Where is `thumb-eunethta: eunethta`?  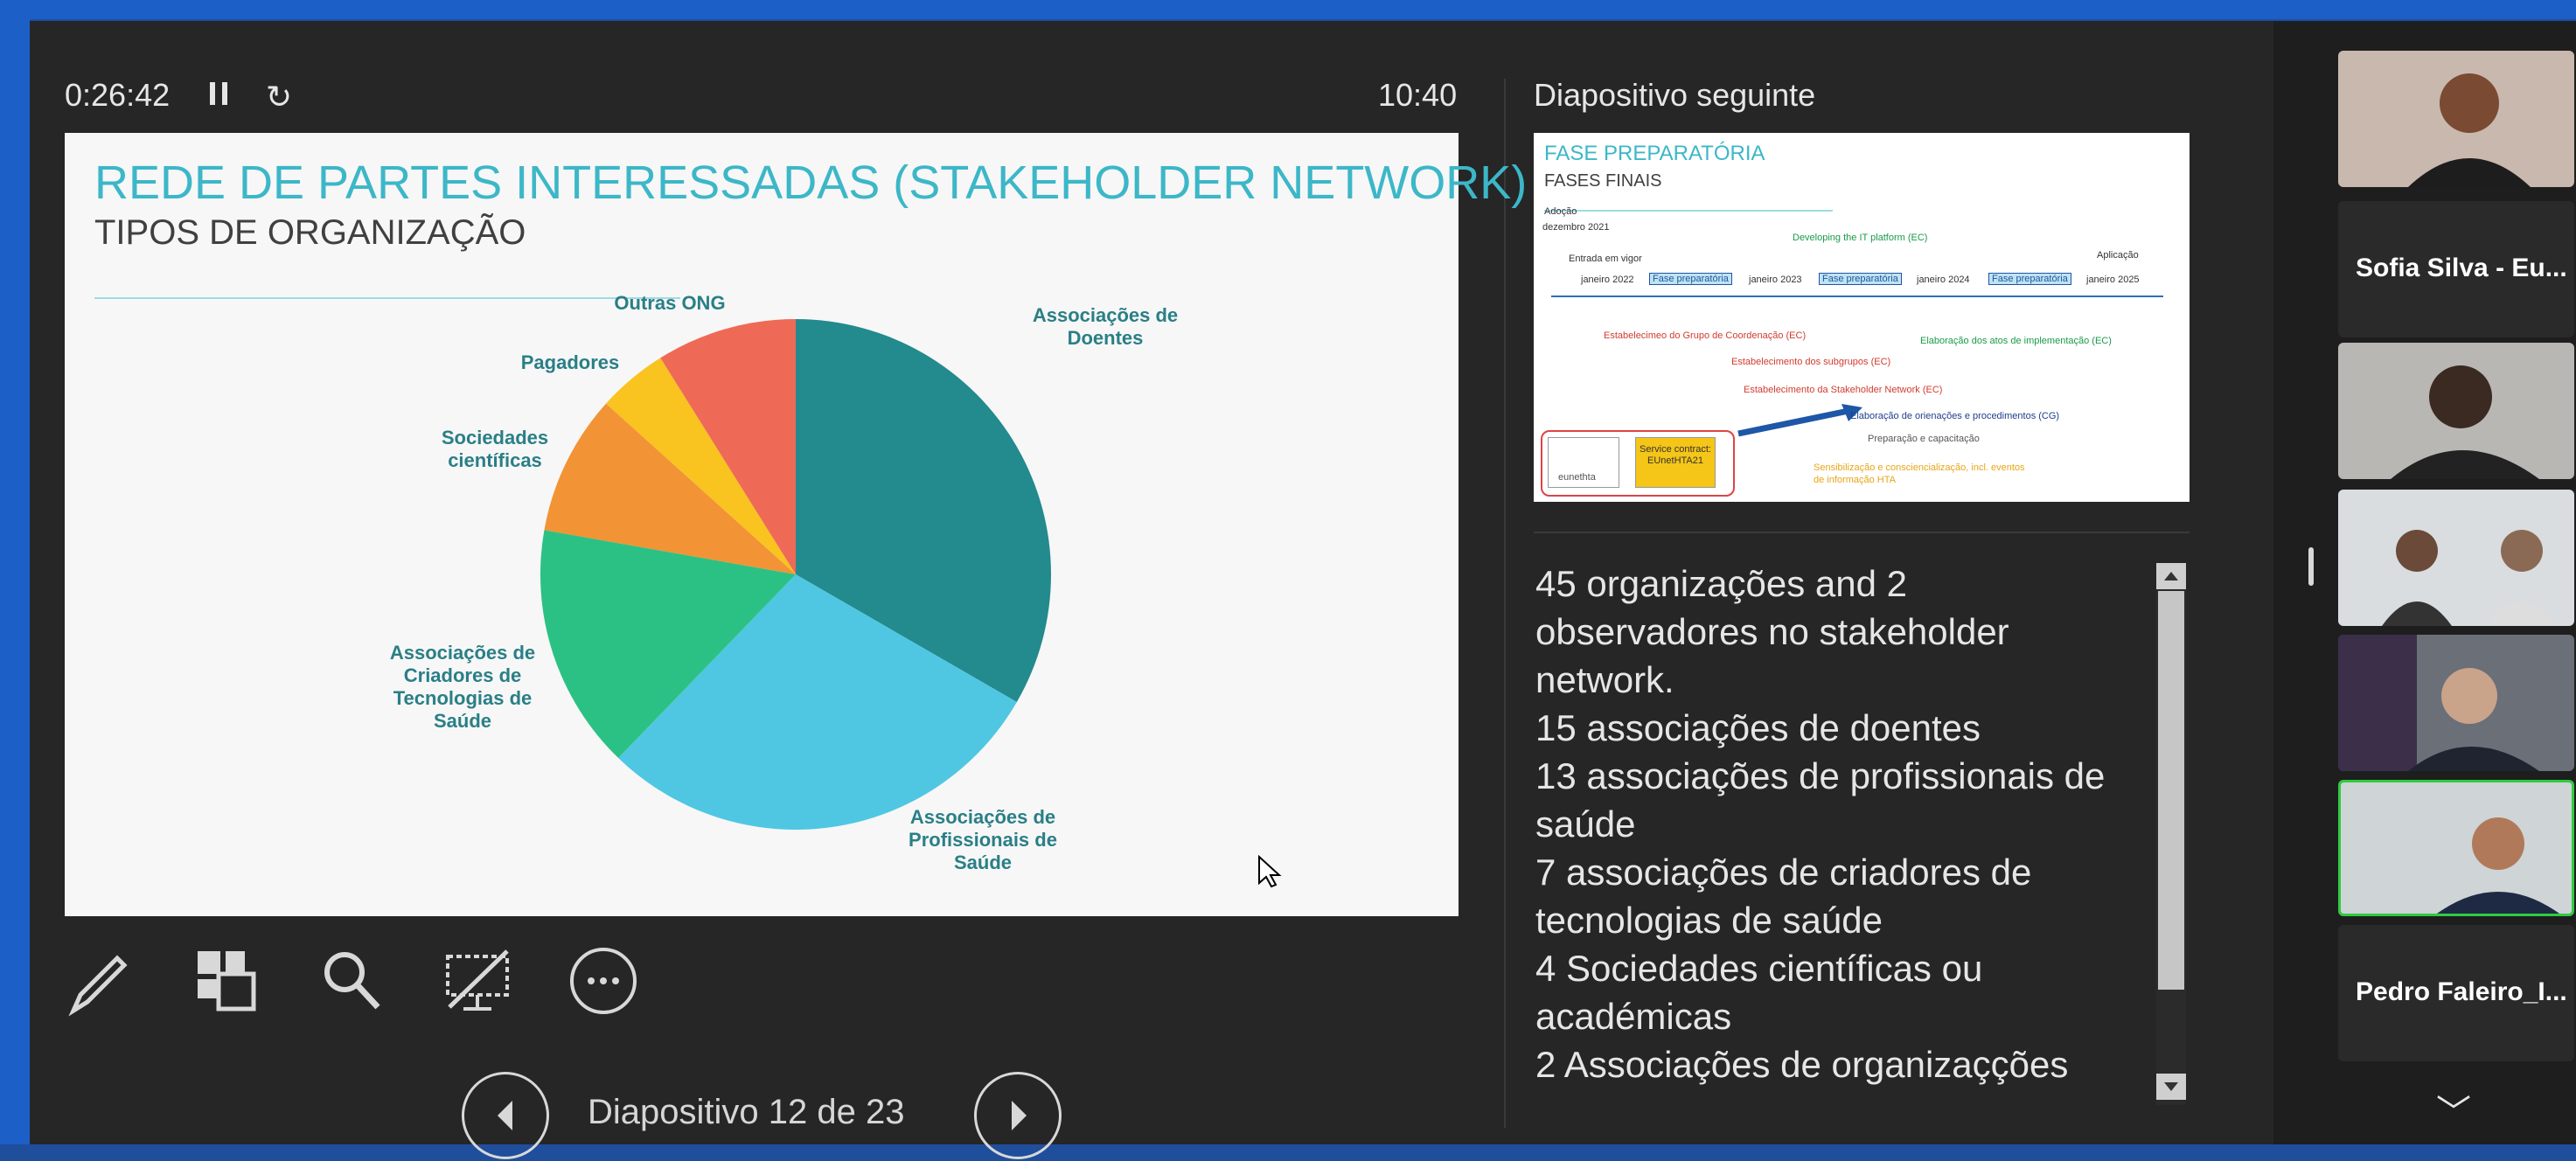 thumb-eunethta: eunethta is located at coordinates (1577, 477).